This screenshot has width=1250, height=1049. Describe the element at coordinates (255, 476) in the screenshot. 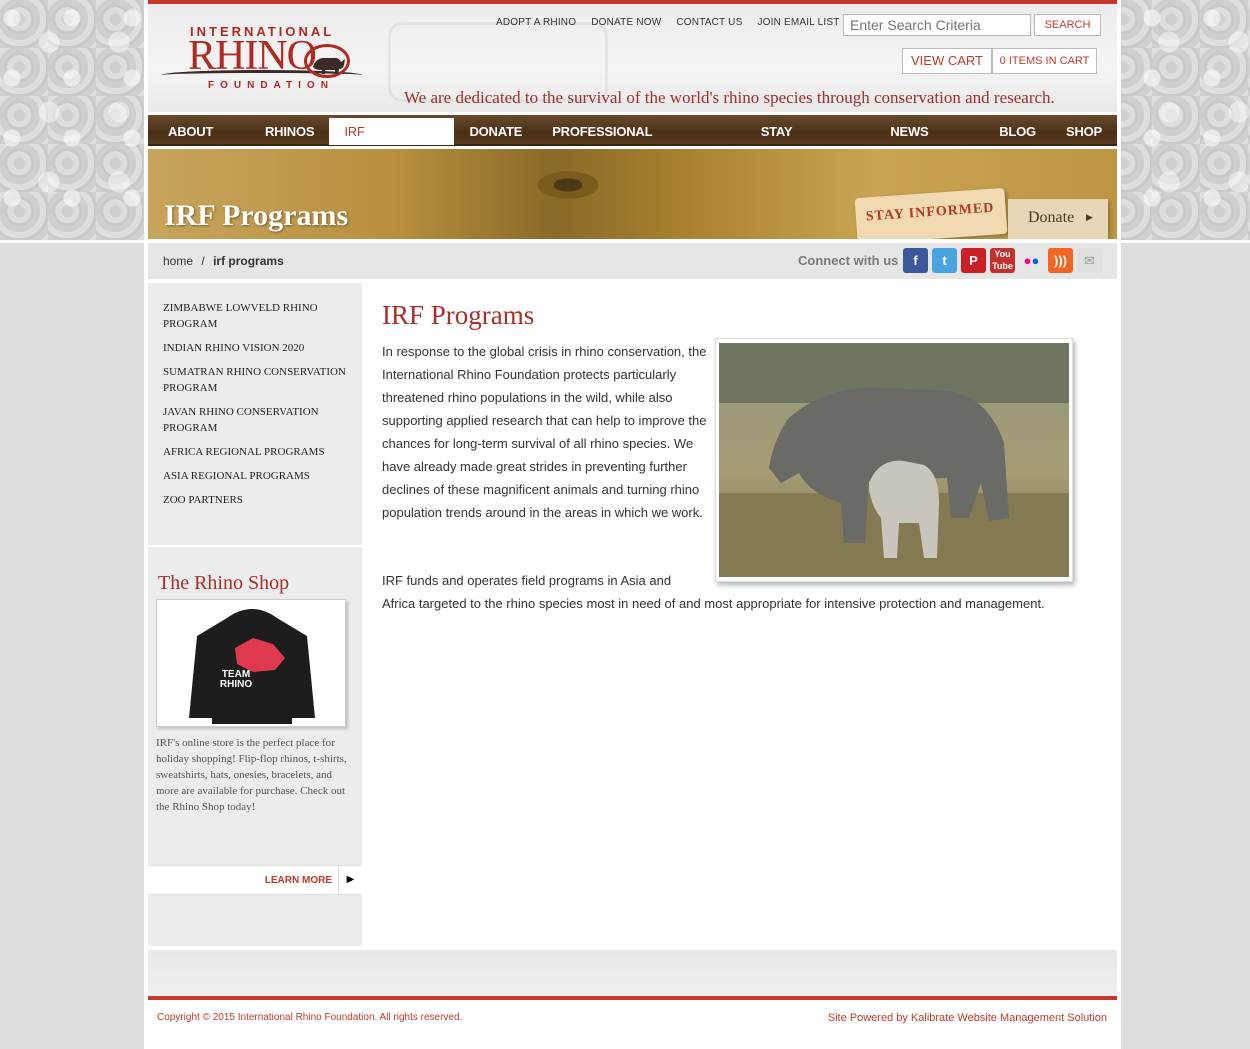

I see `sidebar-item-asia: ASIA REGIONAL PROGRAMS` at that location.